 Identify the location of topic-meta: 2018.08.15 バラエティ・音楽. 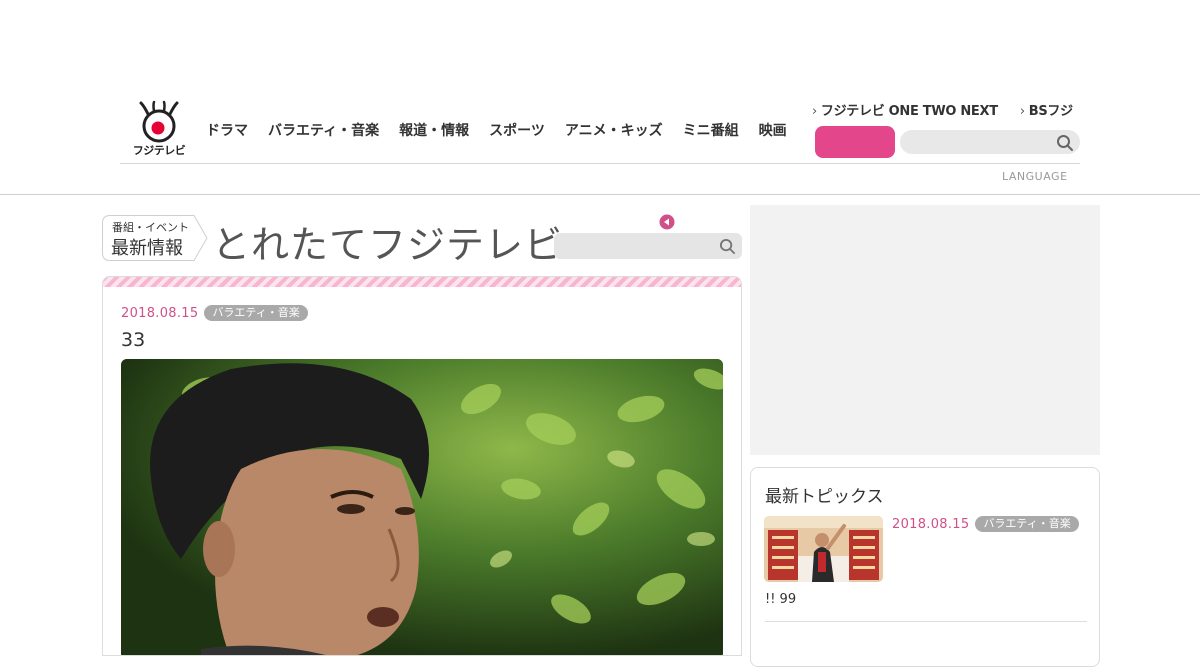
(985, 524).